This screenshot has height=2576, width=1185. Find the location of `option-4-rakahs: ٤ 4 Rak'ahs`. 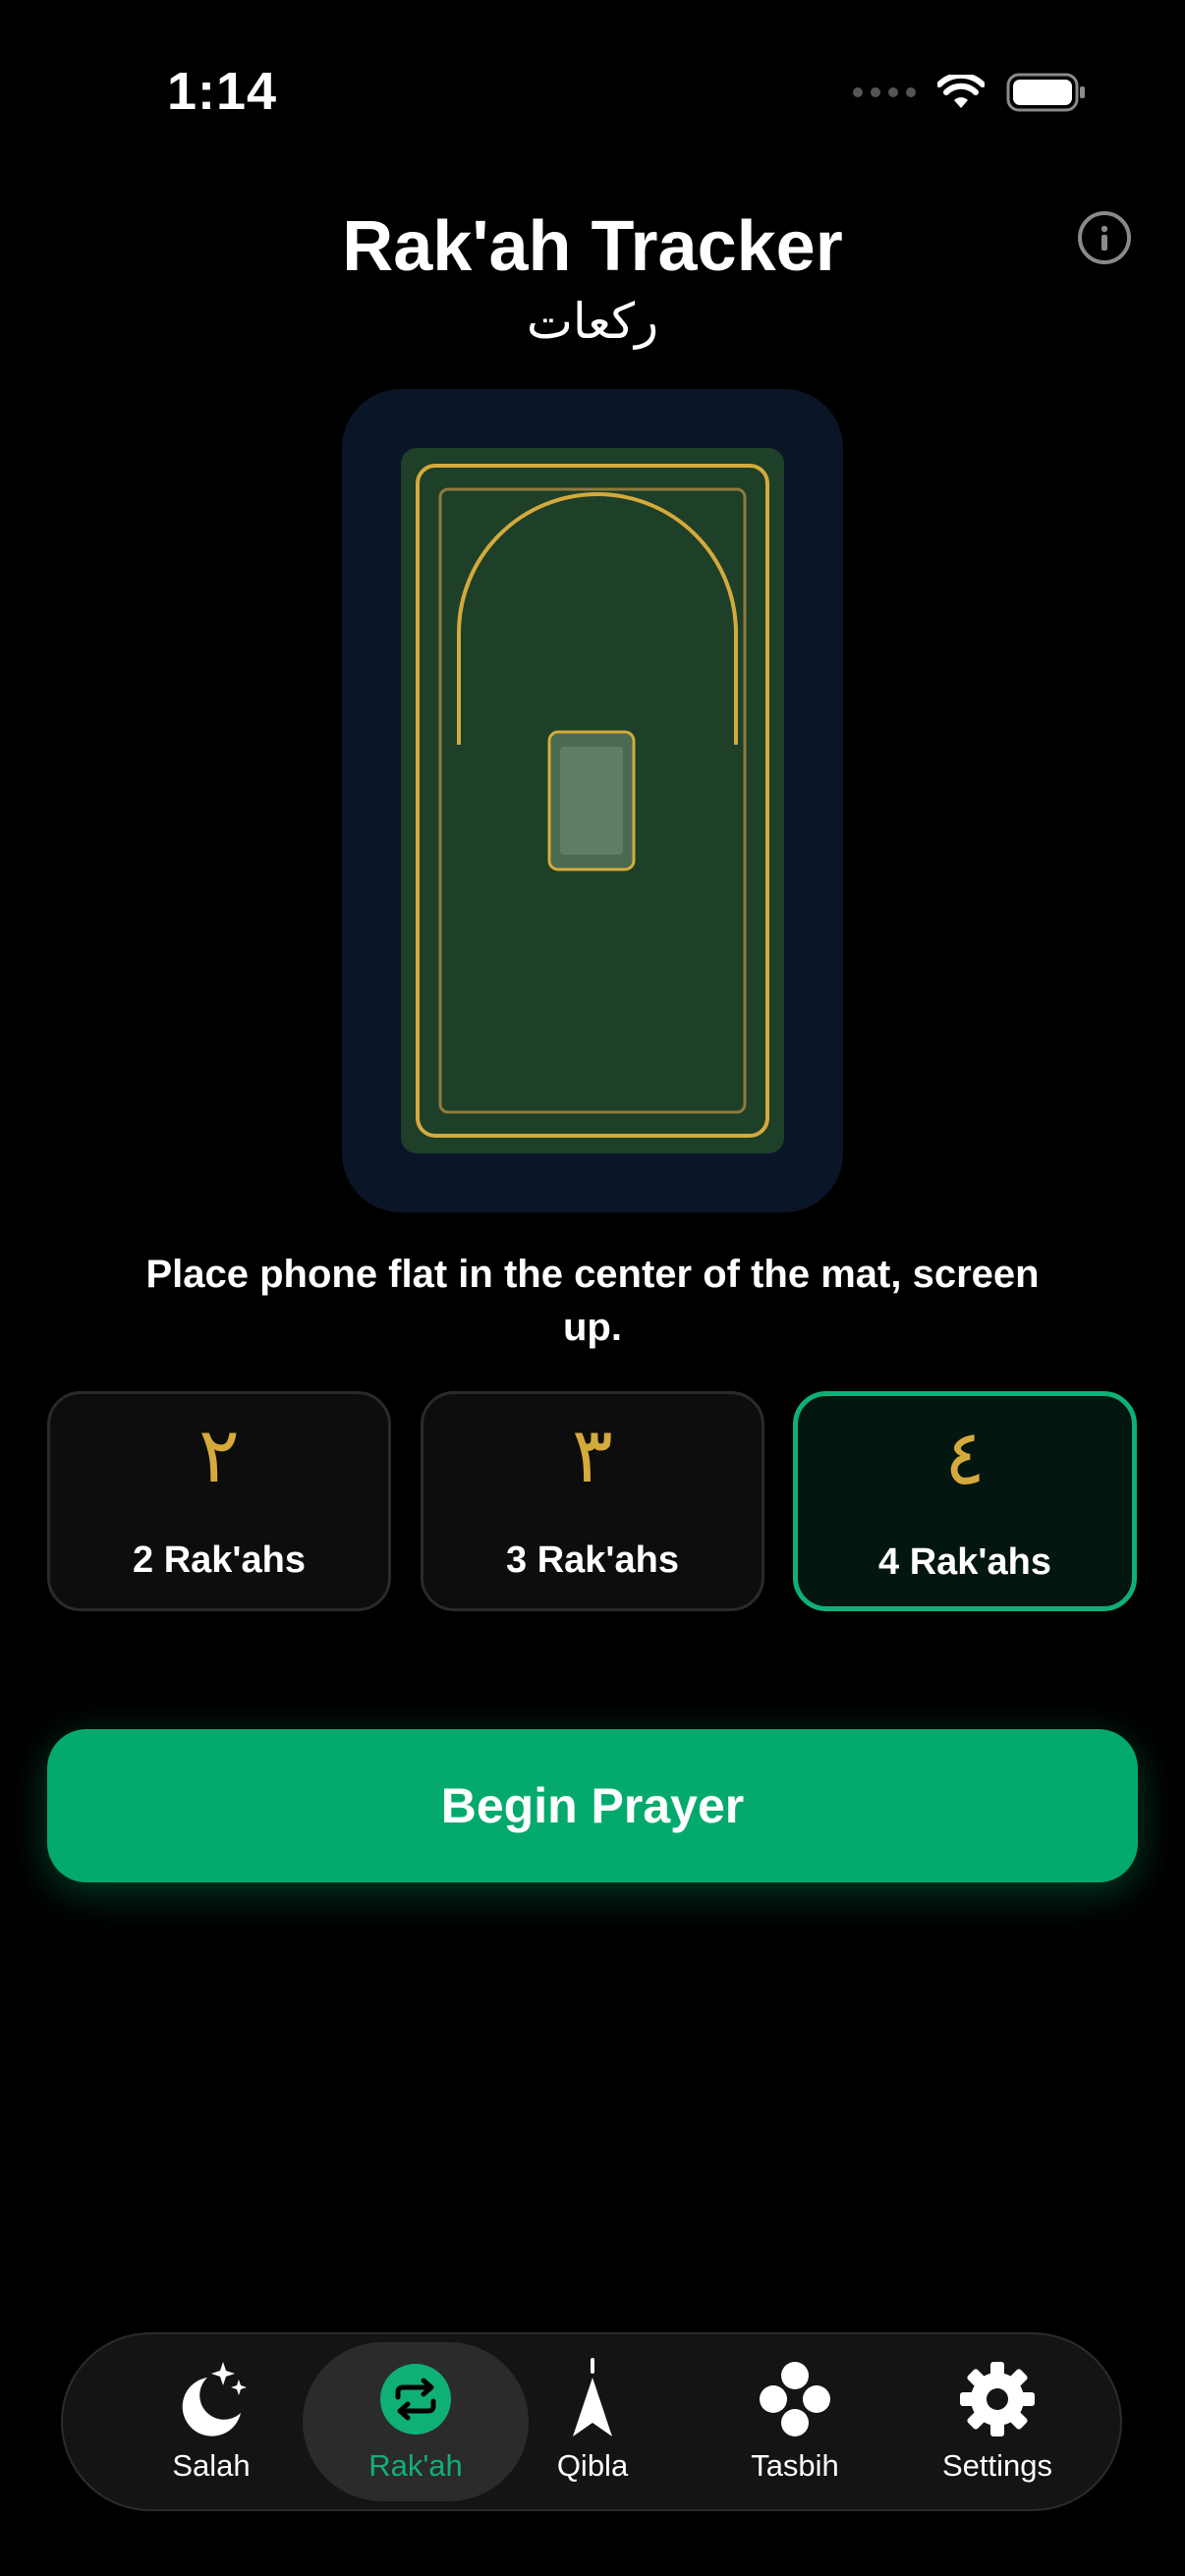

option-4-rakahs: ٤ 4 Rak'ahs is located at coordinates (965, 1501).